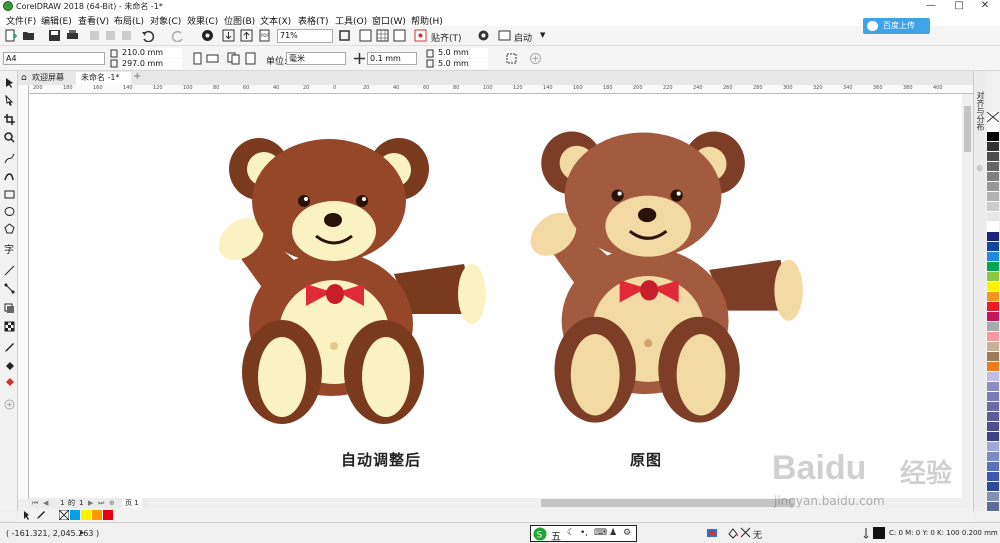 The width and height of the screenshot is (1000, 543). I want to click on freehand-tool-icon, so click(9, 158).